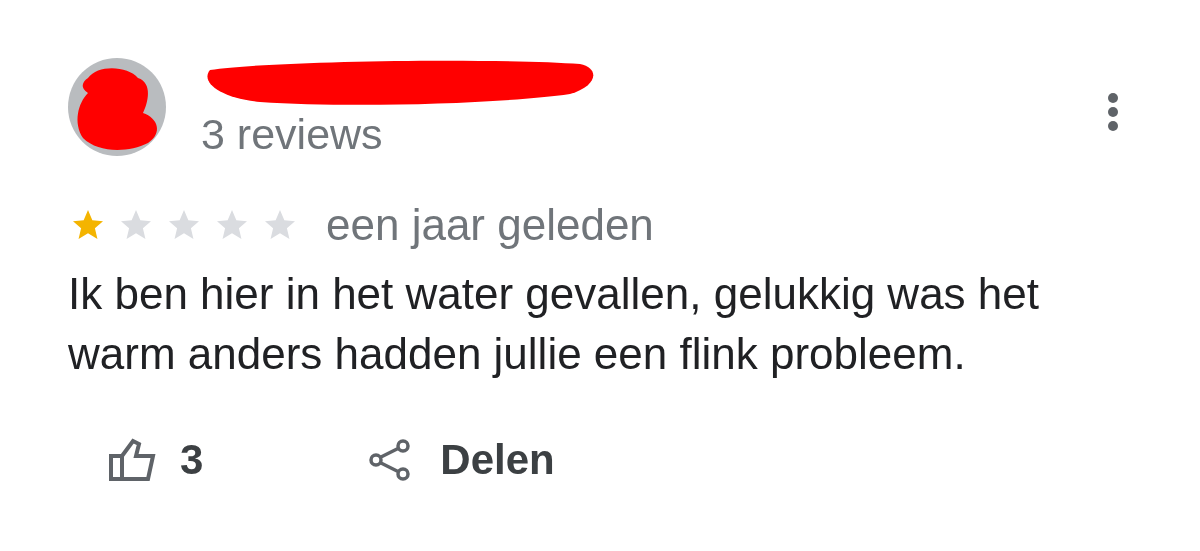 This screenshot has height=551, width=1200. Describe the element at coordinates (490, 225) in the screenshot. I see `review-date: een jaar geleden` at that location.